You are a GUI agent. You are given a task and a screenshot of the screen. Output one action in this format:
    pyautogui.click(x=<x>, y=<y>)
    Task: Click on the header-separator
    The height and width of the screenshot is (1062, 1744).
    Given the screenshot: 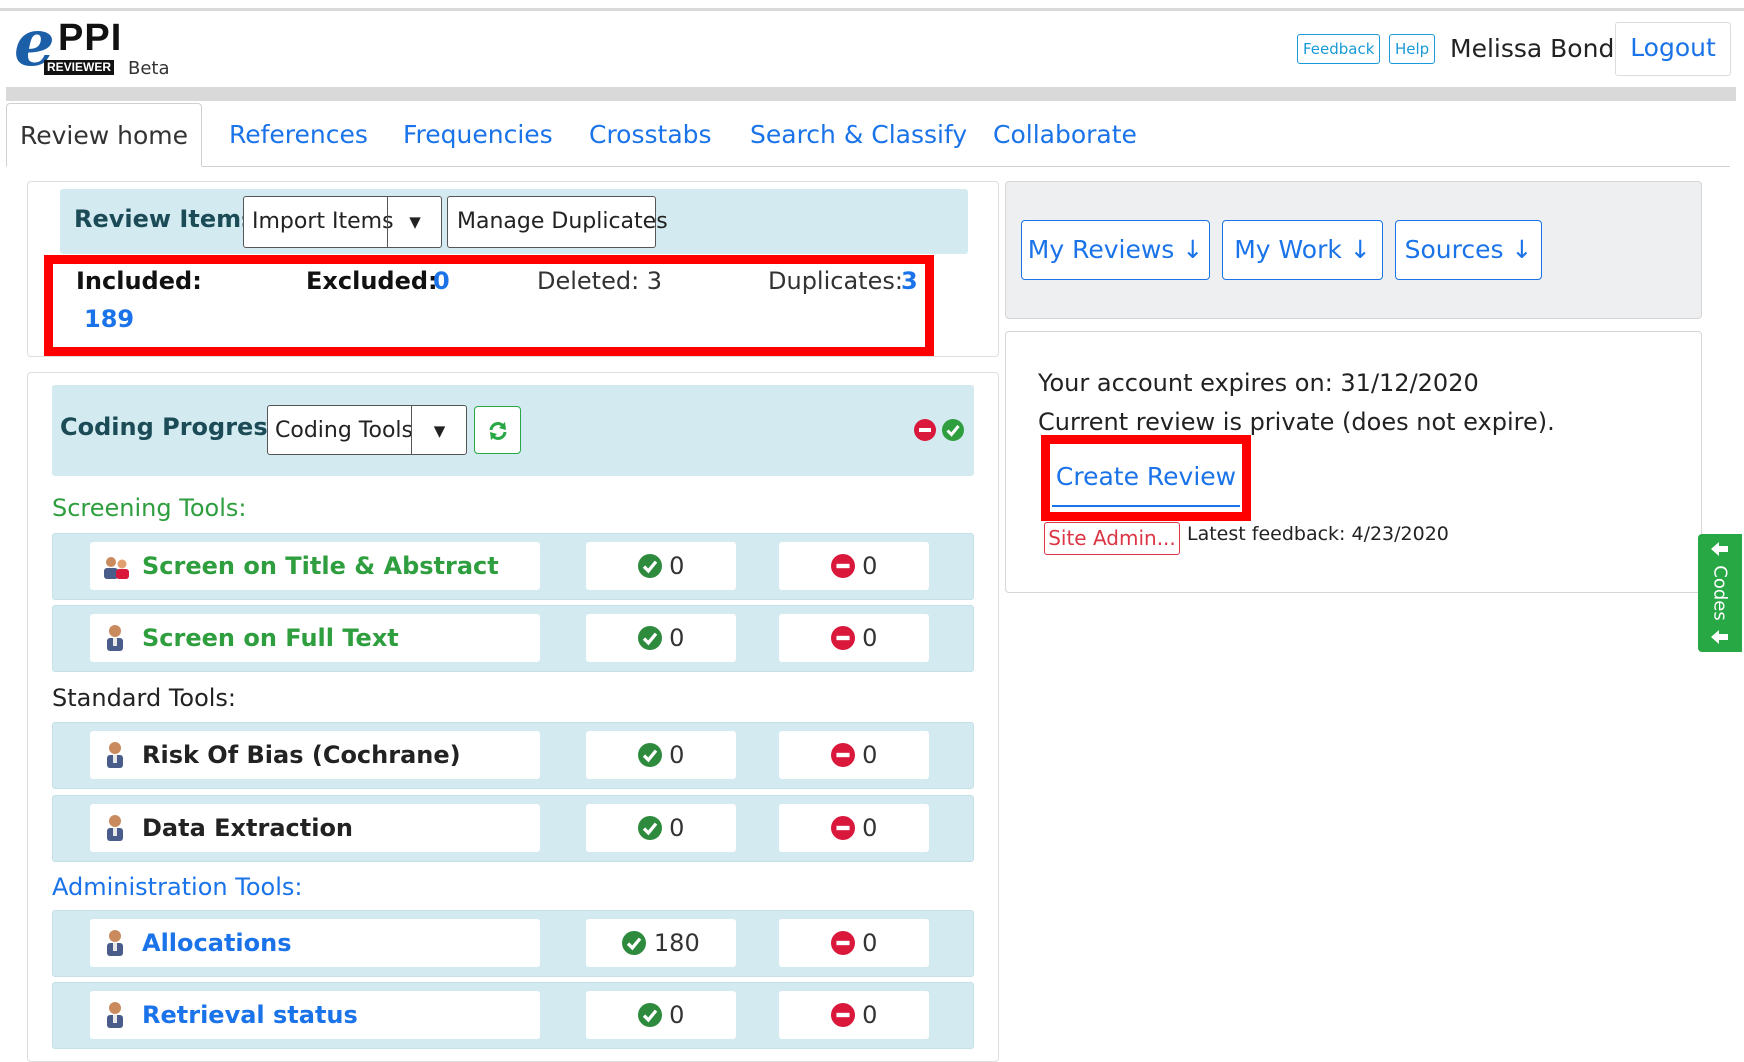 What is the action you would take?
    pyautogui.click(x=871, y=94)
    